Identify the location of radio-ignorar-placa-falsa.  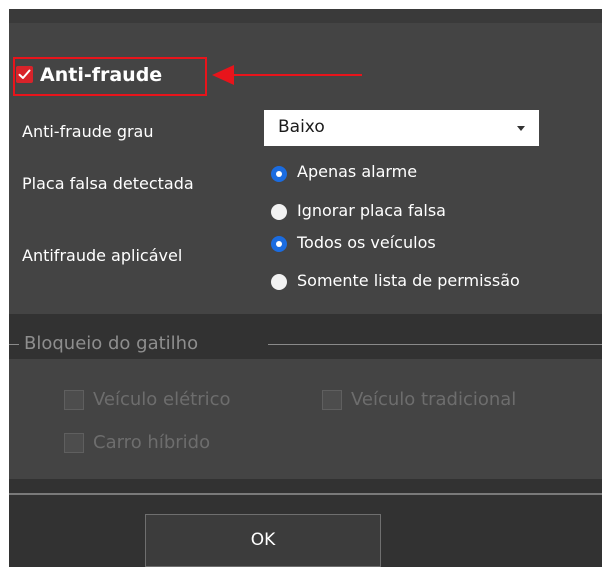
(279, 212).